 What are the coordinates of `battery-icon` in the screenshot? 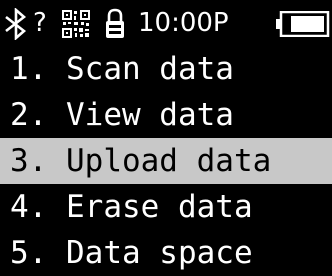 It's located at (303, 24).